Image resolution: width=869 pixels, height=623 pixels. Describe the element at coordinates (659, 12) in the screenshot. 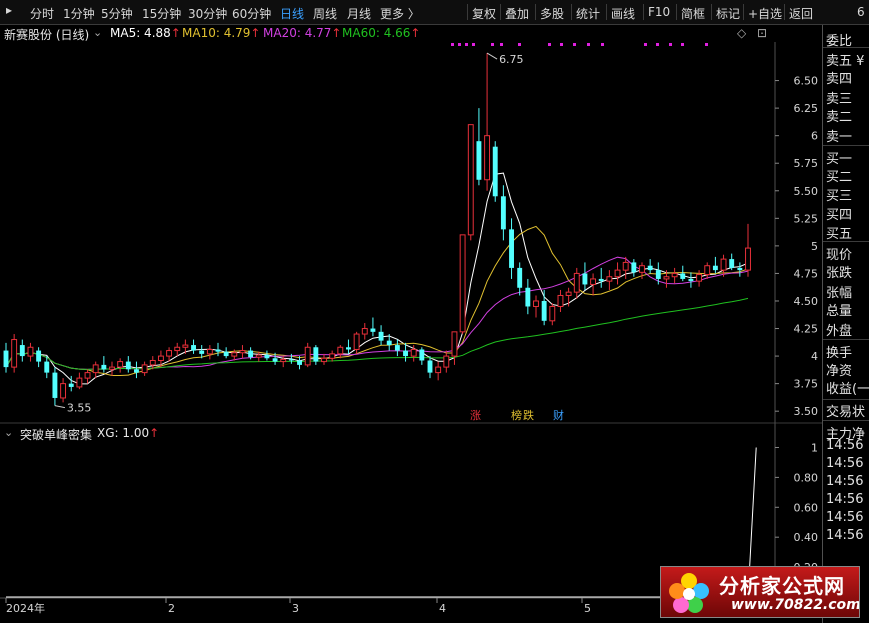

I see `tool-button-5: F10` at that location.